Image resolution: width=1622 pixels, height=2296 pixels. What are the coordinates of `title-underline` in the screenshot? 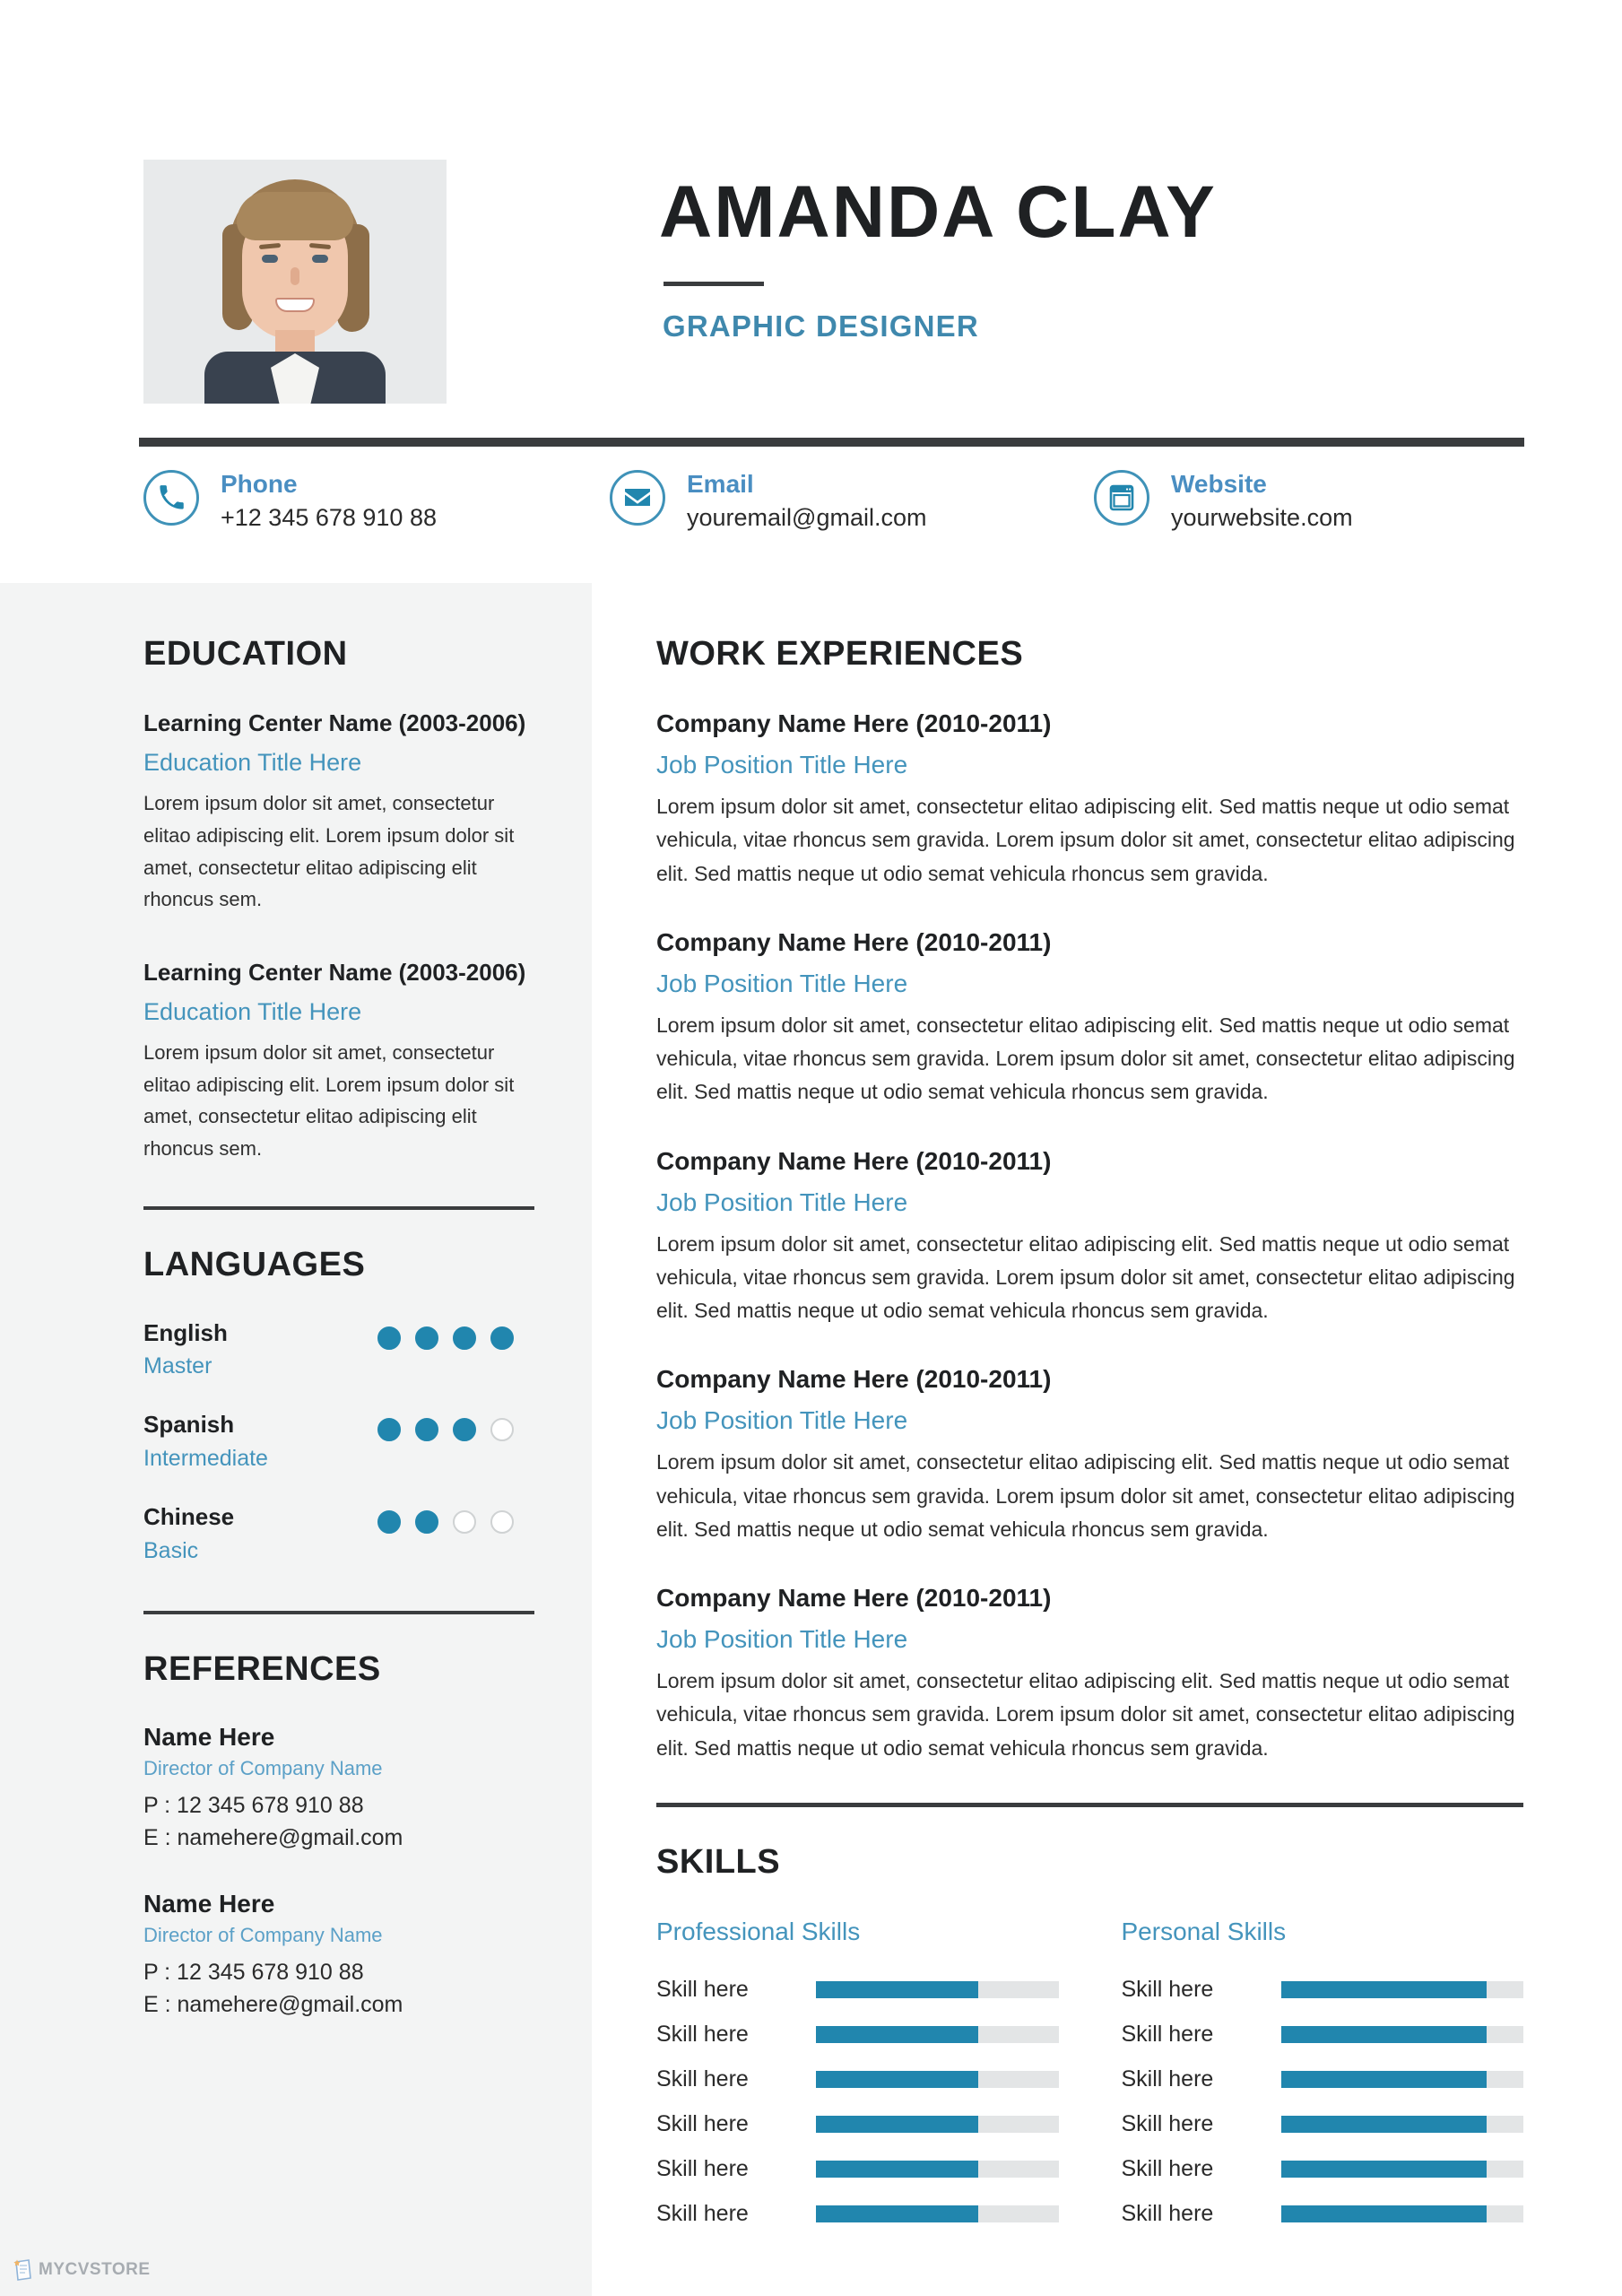 It's located at (714, 284).